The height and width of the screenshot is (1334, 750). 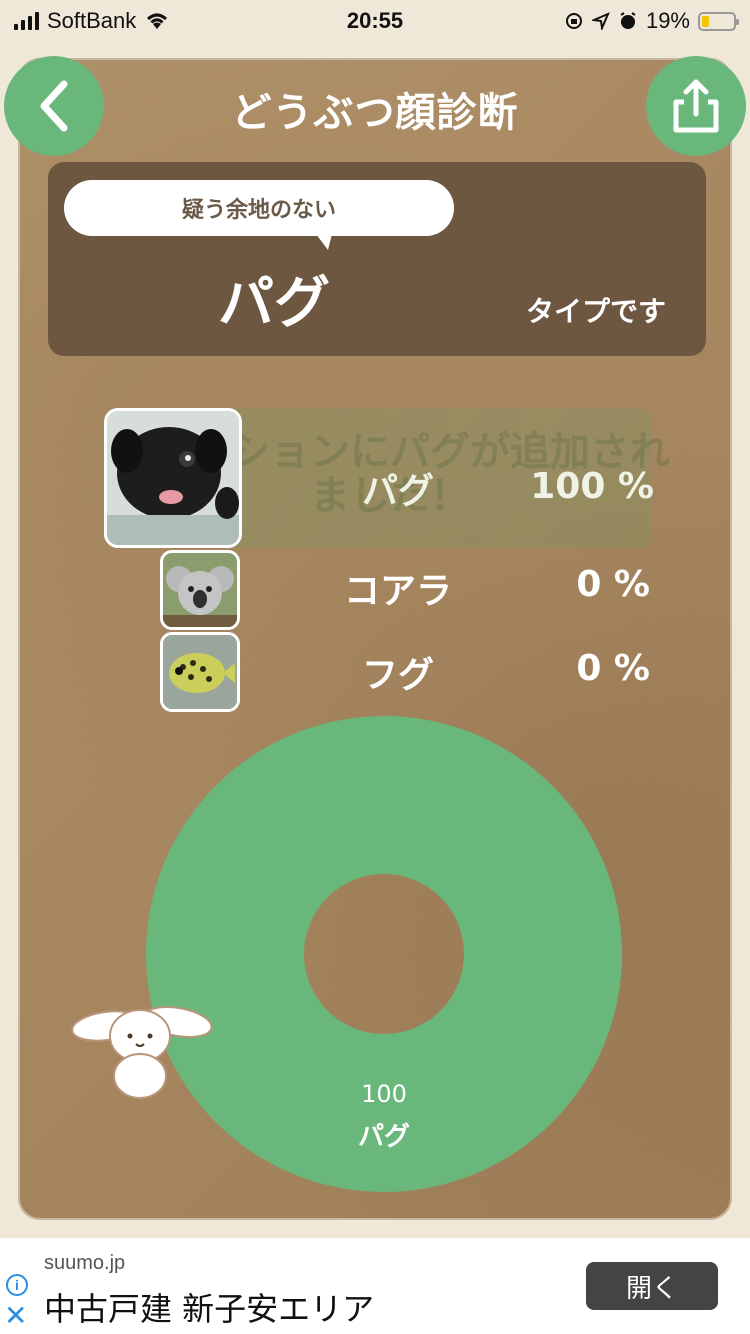 What do you see at coordinates (375, 113) in the screenshot?
I see `page-title: どうぶつ顔診断` at bounding box center [375, 113].